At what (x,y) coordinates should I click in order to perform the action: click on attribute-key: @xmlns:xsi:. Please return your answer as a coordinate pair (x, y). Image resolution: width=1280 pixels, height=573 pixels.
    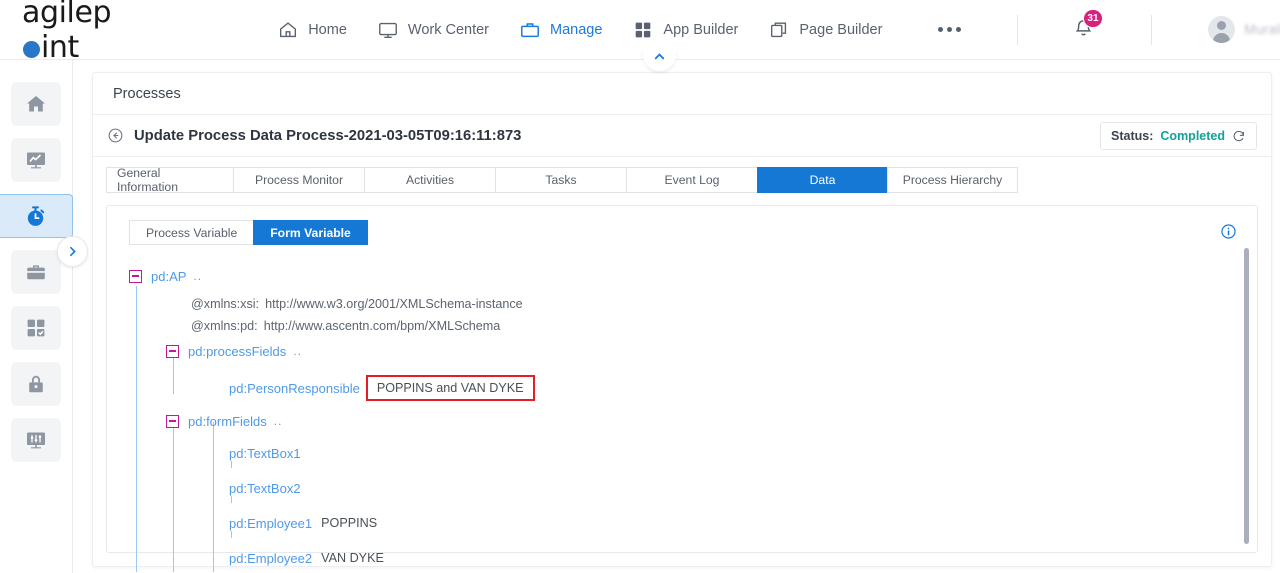
    Looking at the image, I should click on (225, 304).